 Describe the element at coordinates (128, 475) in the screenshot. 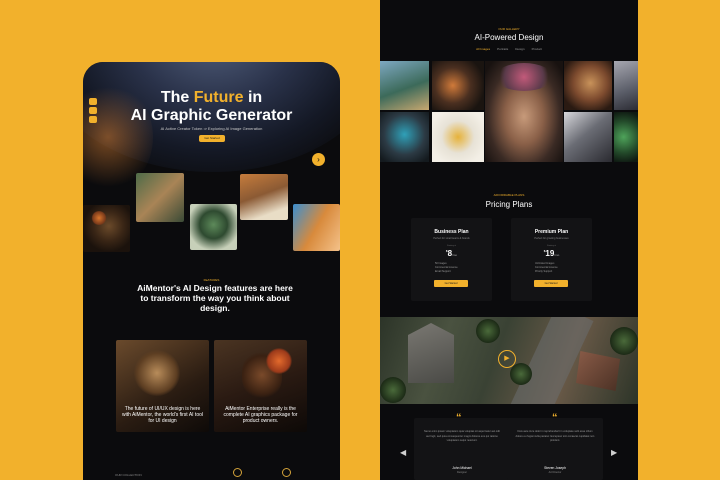

I see `collection-label: OUR COLLECTION` at that location.